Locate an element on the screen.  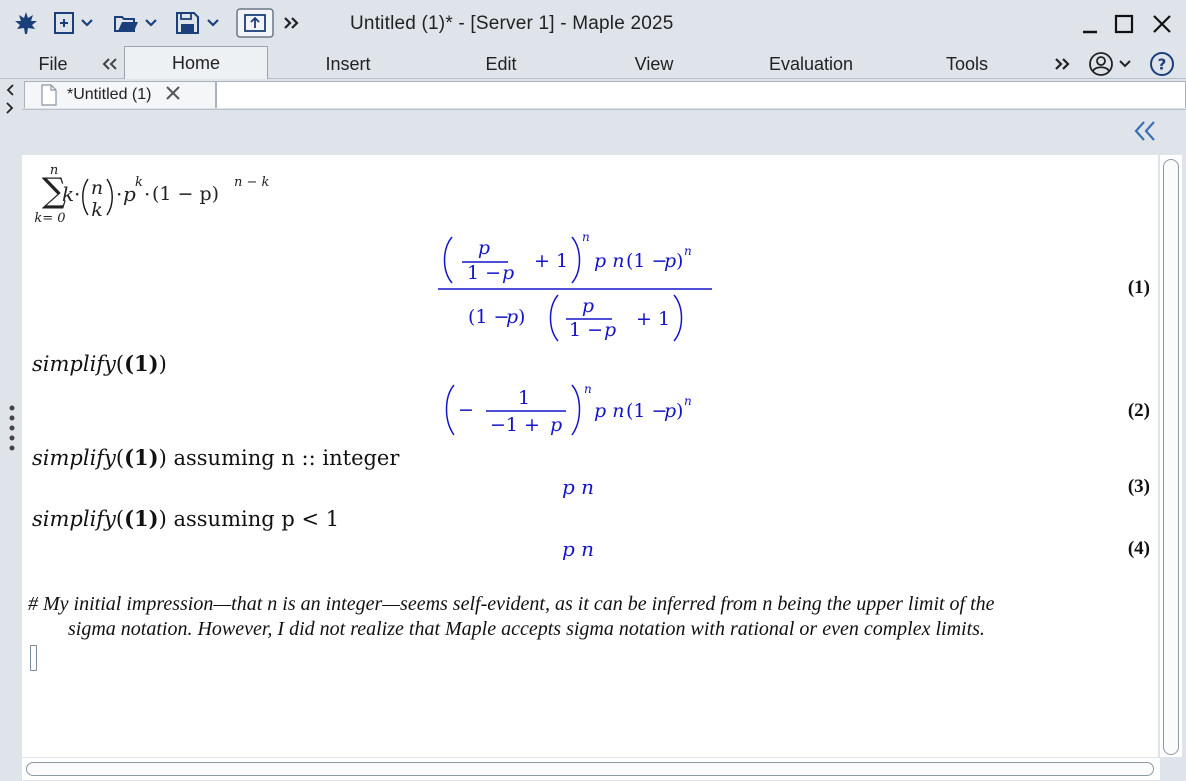
tab-file: File is located at coordinates (53, 64).